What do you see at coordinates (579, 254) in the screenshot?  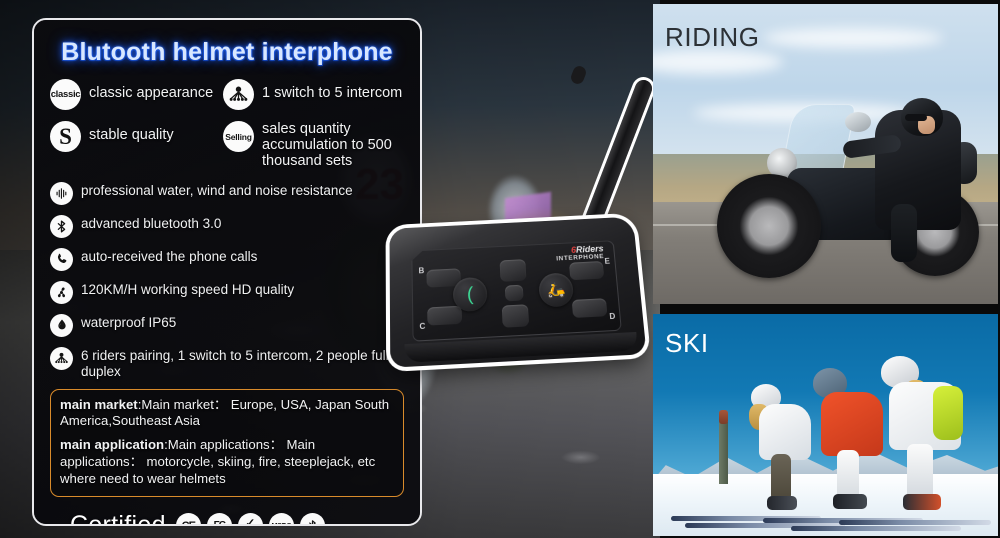 I see `device-brand: 6Riders INTERPHONE` at bounding box center [579, 254].